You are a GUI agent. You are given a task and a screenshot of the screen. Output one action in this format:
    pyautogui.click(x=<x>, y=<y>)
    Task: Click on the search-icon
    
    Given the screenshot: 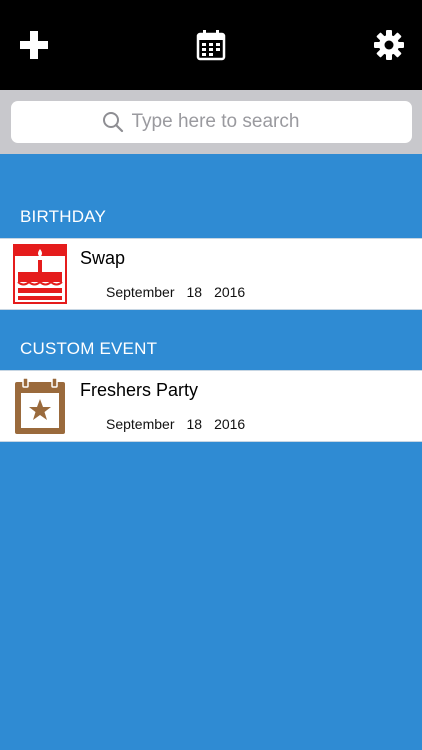 What is the action you would take?
    pyautogui.click(x=112, y=122)
    